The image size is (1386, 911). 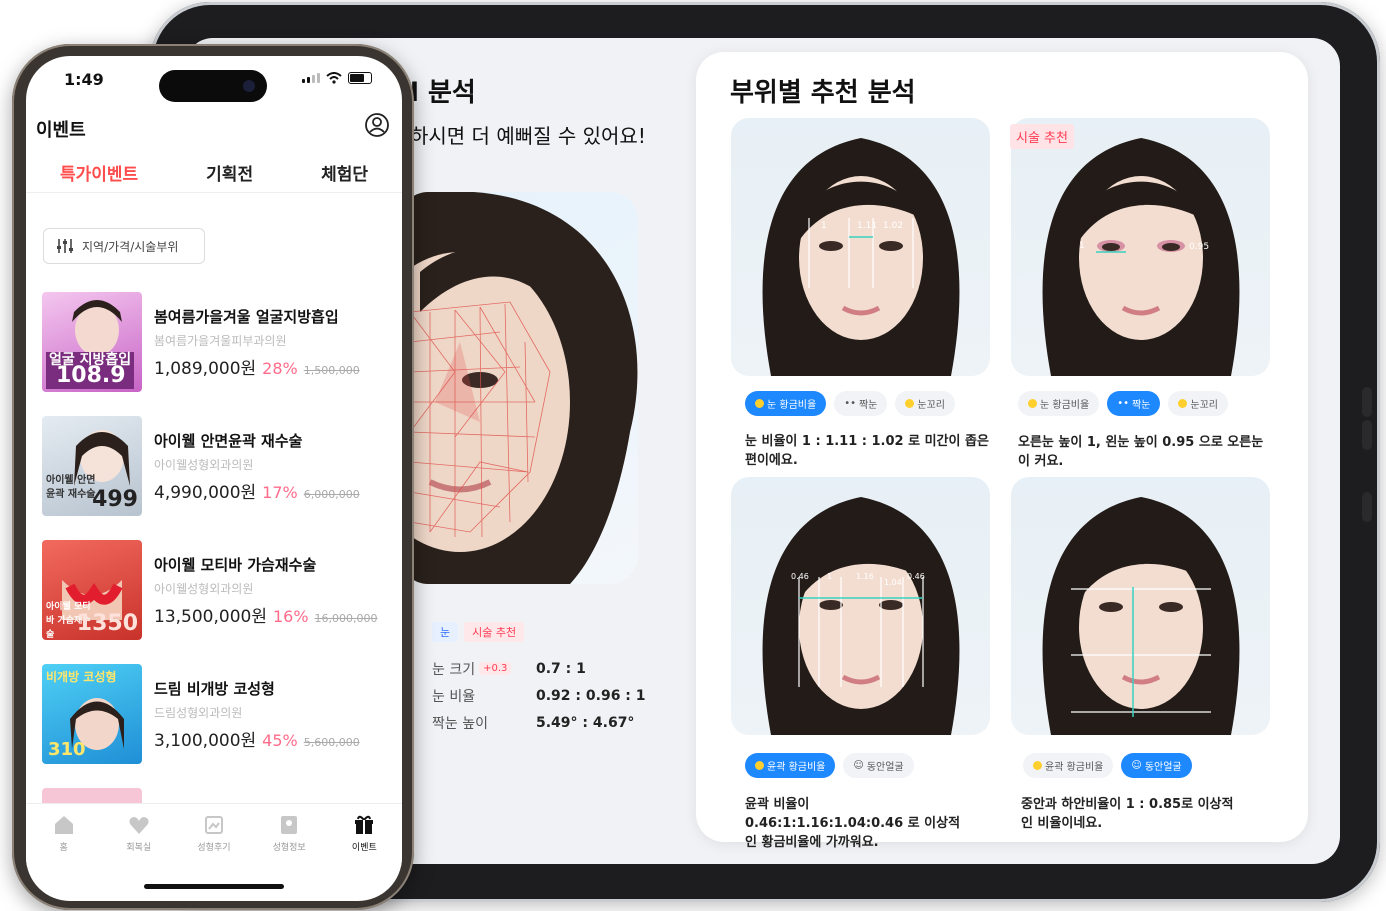 I want to click on eyes-icon: ••, so click(x=850, y=403).